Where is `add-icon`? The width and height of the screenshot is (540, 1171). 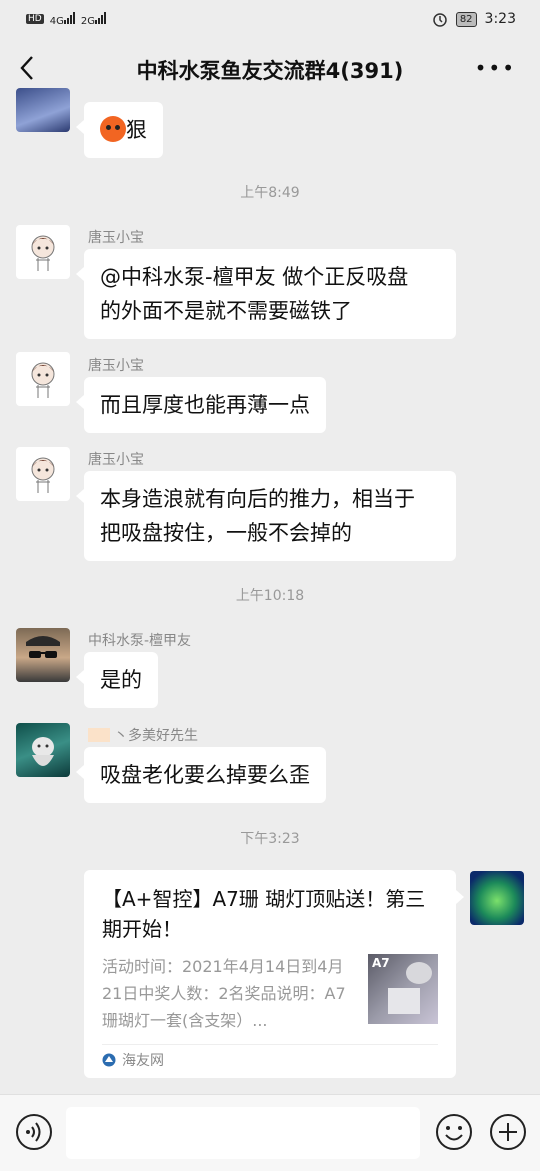
add-icon is located at coordinates (508, 1132).